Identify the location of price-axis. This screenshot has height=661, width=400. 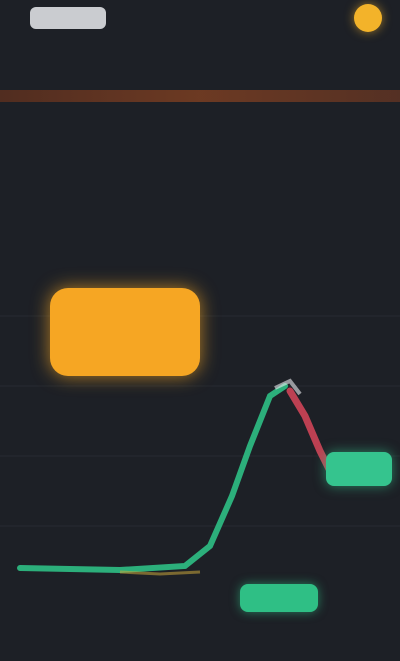
(368, 451).